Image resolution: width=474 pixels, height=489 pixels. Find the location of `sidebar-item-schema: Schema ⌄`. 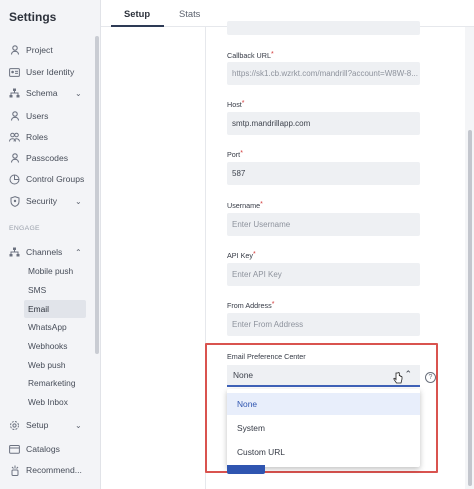

sidebar-item-schema: Schema ⌄ is located at coordinates (45, 93).